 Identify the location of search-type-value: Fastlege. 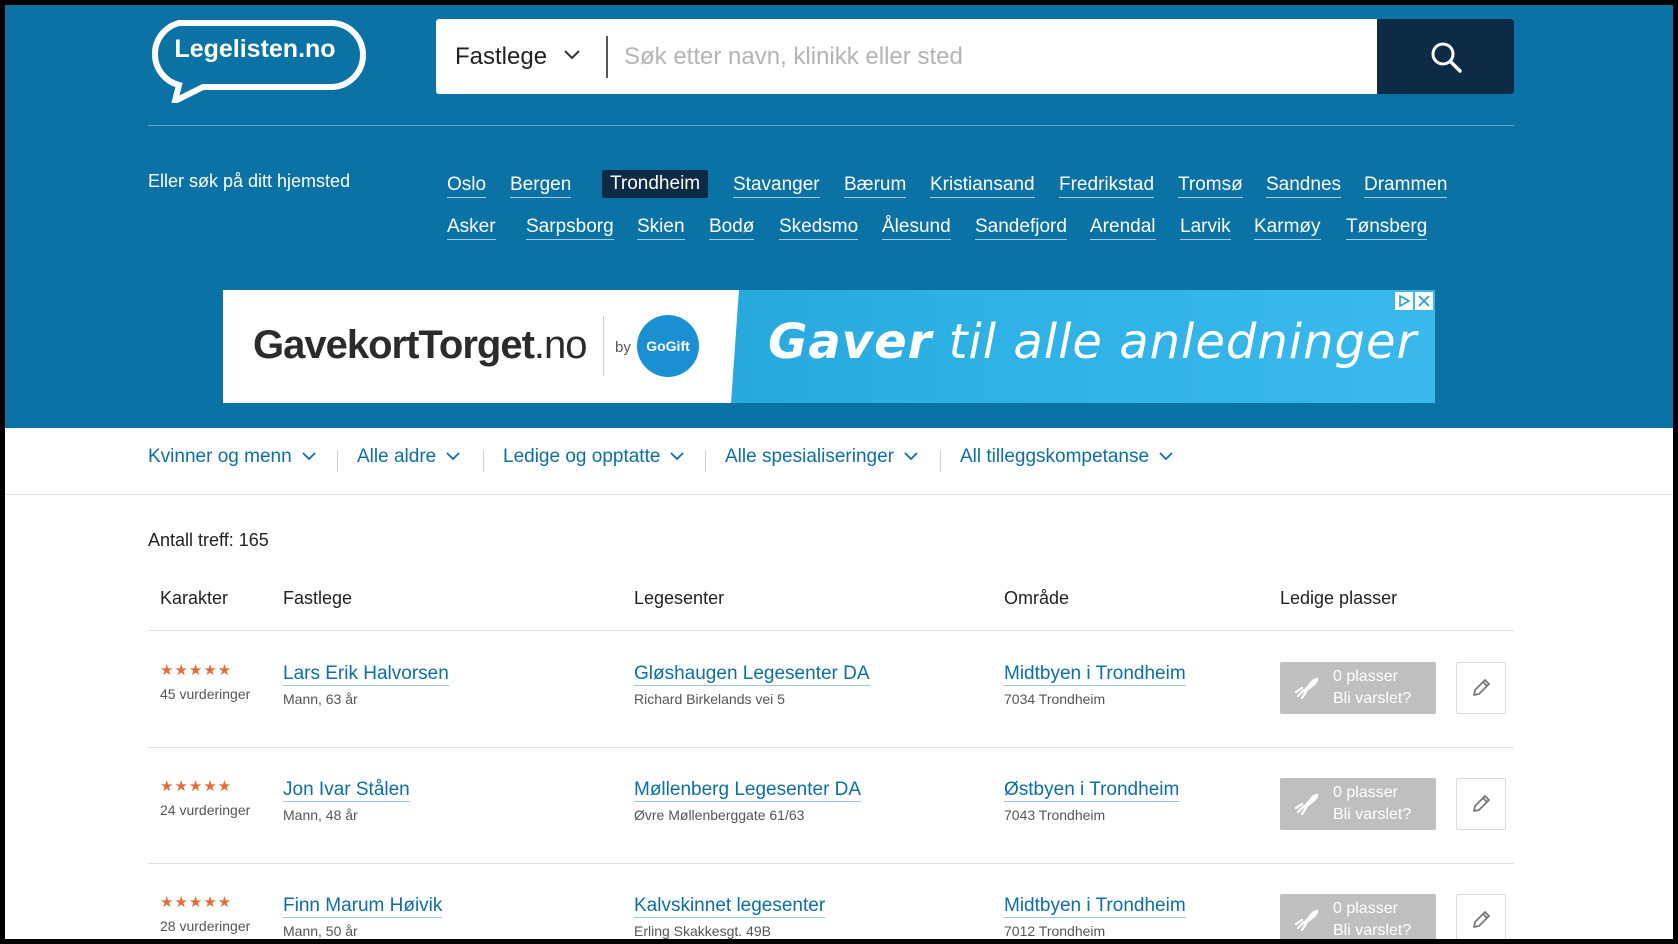
(501, 56).